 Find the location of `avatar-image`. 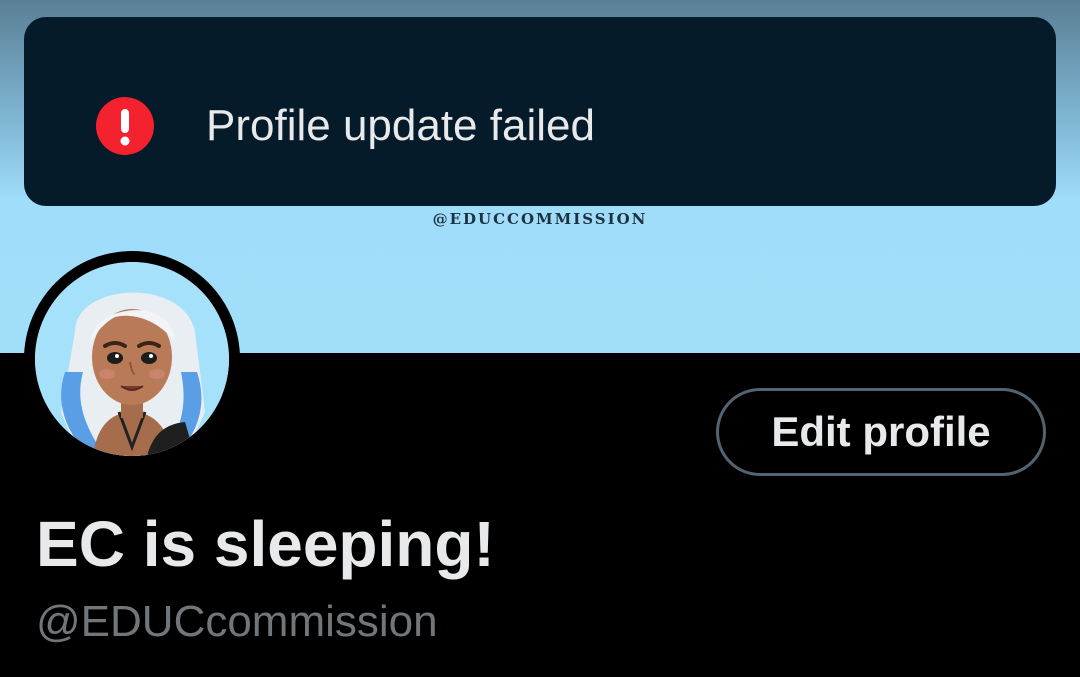

avatar-image is located at coordinates (132, 359).